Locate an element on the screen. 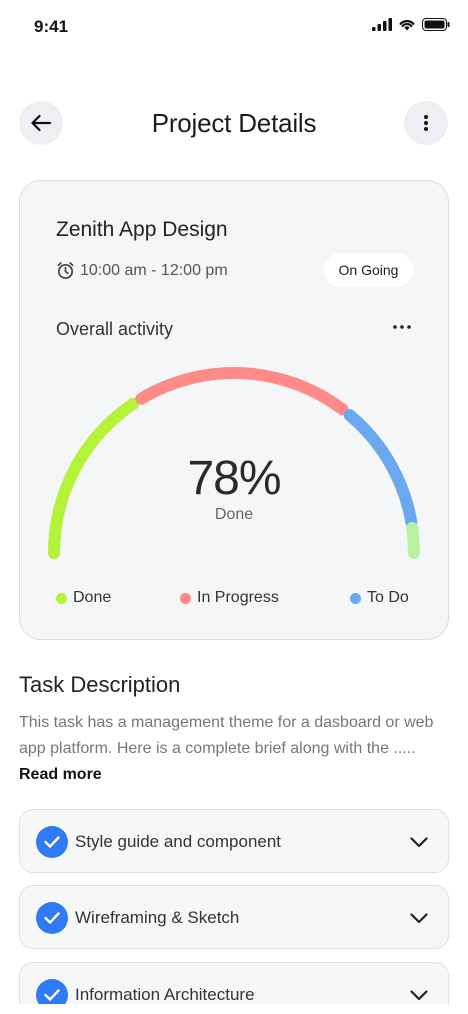 The width and height of the screenshot is (468, 1014). task-label: Style guide and component is located at coordinates (178, 841).